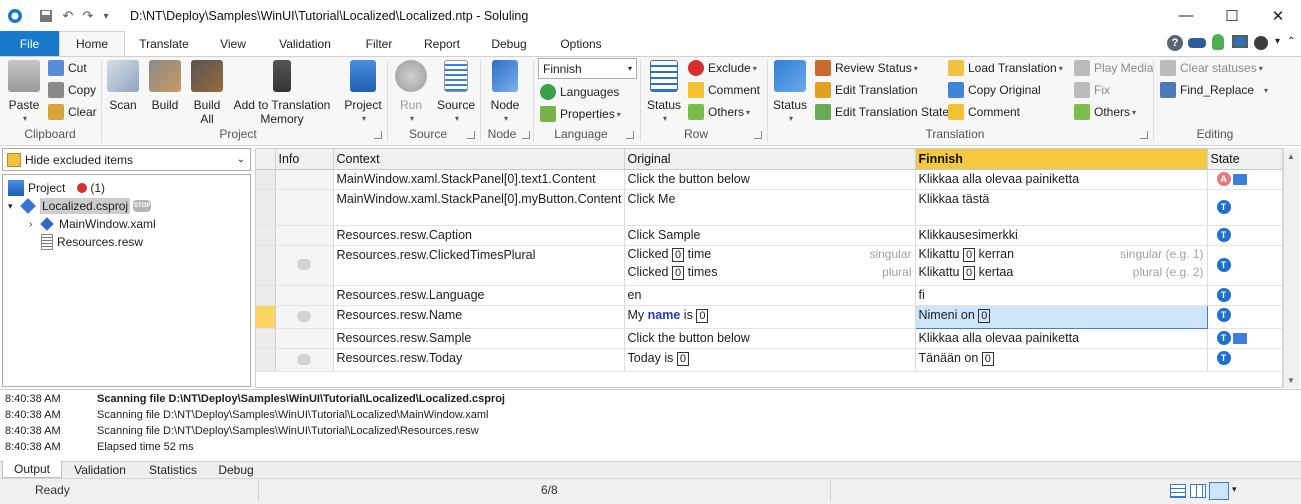  Describe the element at coordinates (304, 159) in the screenshot. I see `column-header-info: Info` at that location.